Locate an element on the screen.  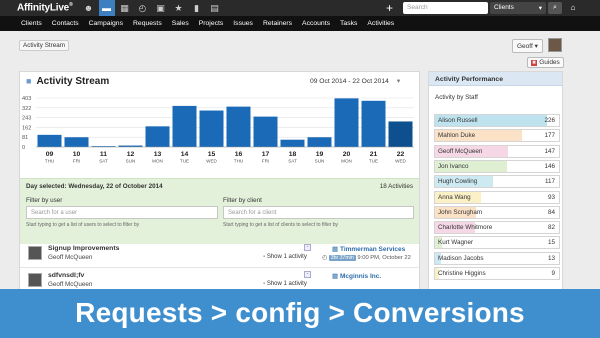
nav-item-activities: Activities is located at coordinates (380, 23).